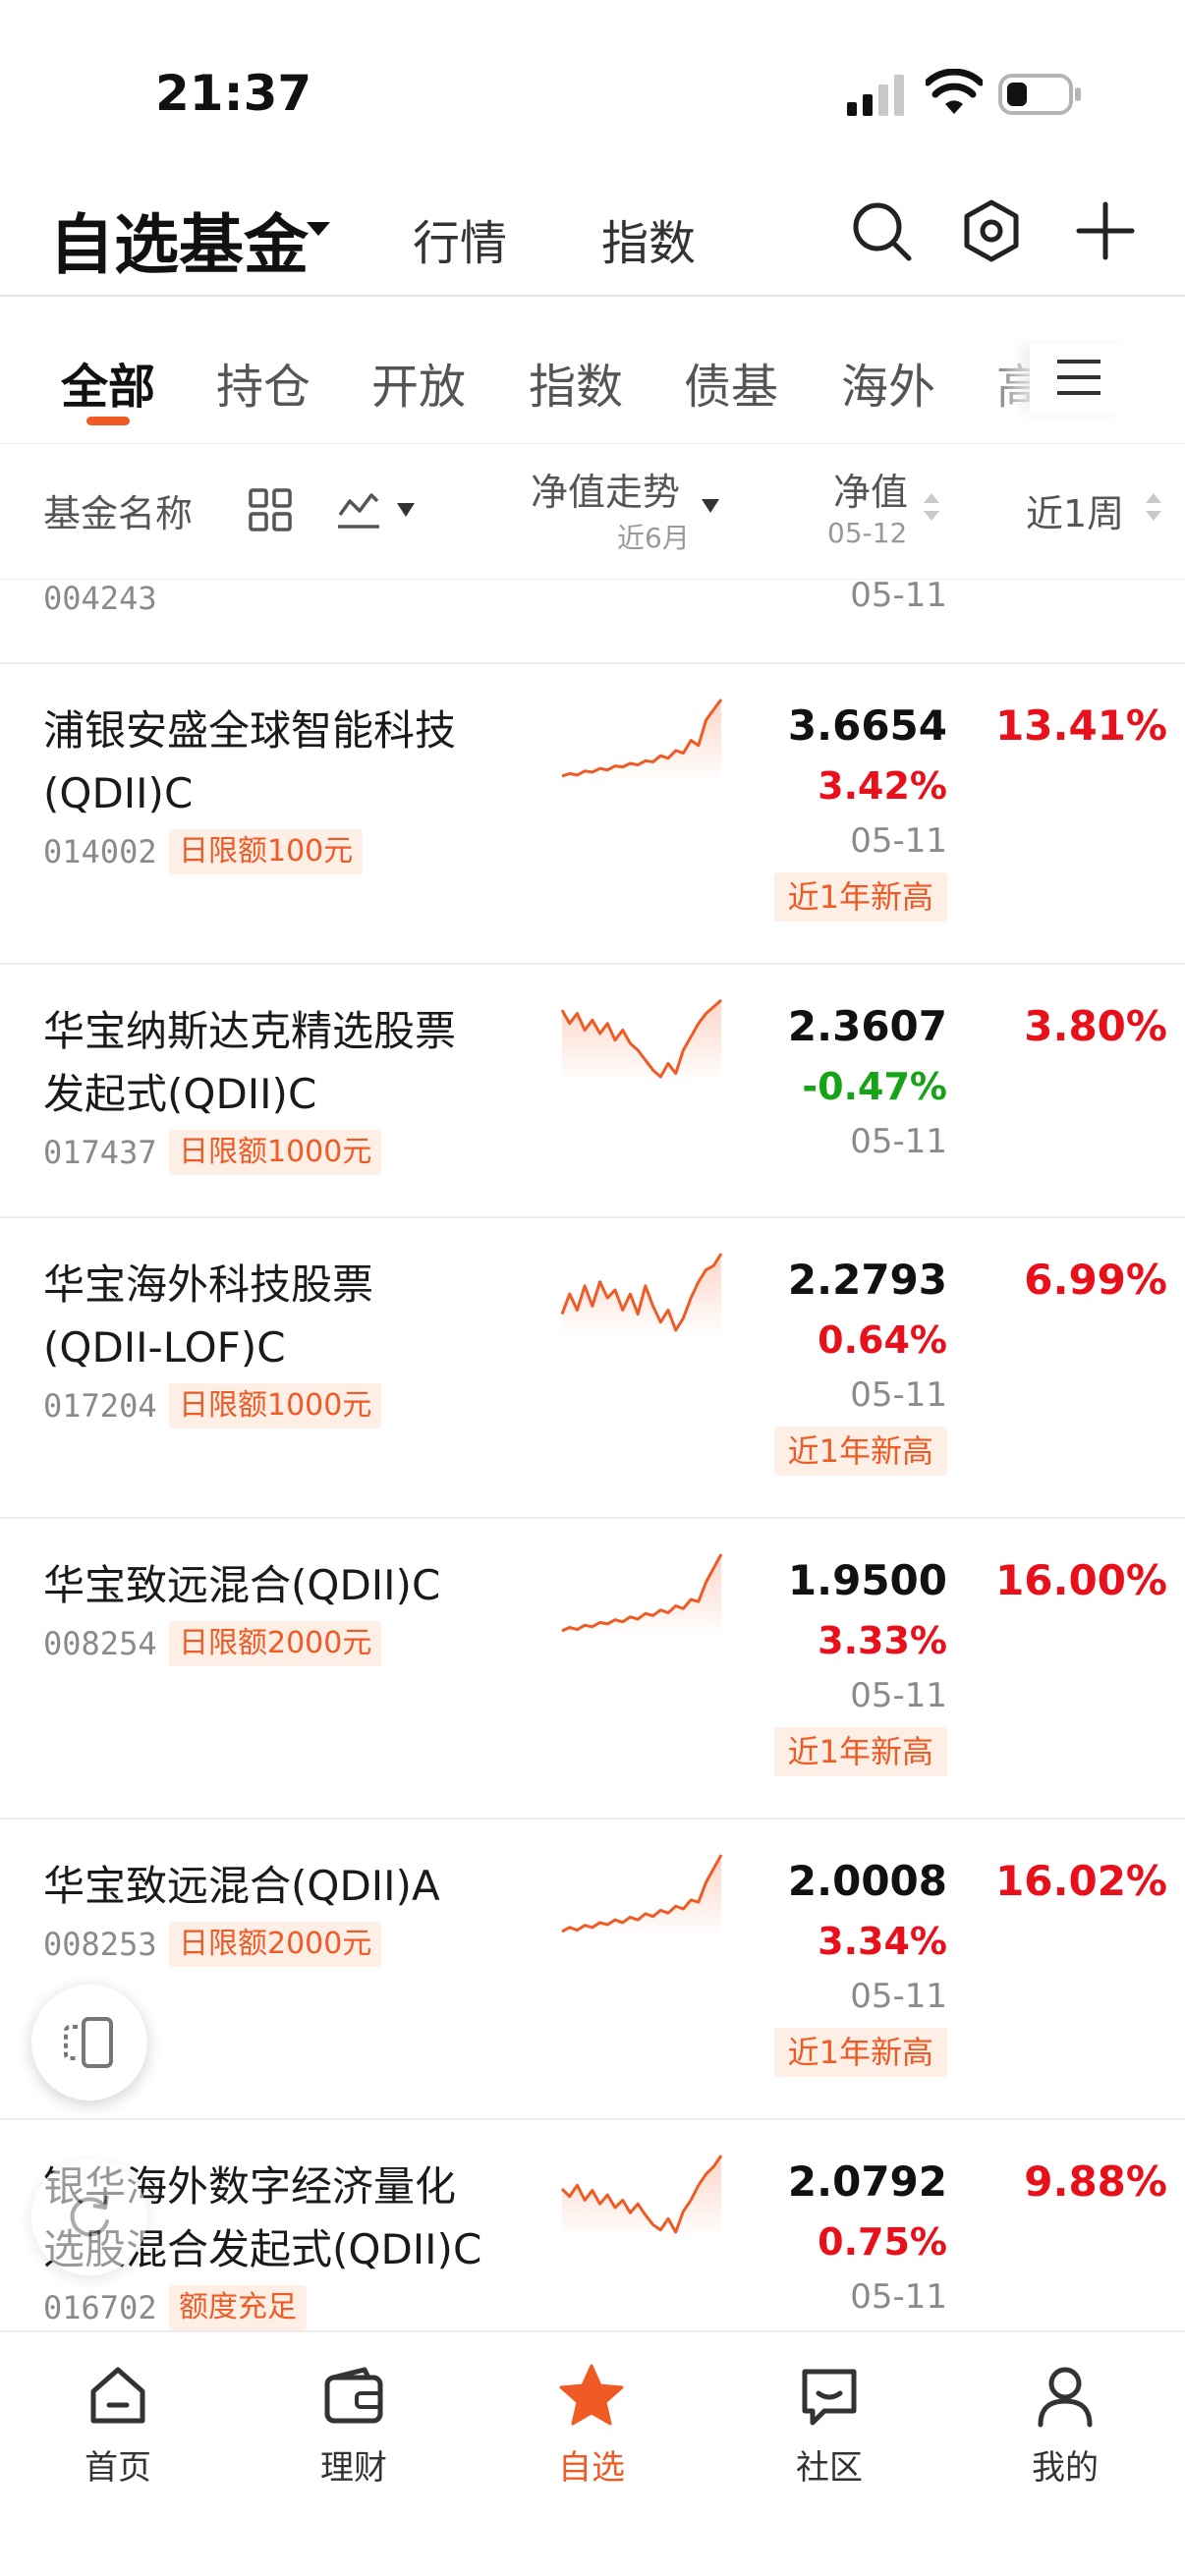 Image resolution: width=1185 pixels, height=2576 pixels. What do you see at coordinates (319, 229) in the screenshot?
I see `title-dropdown-icon` at bounding box center [319, 229].